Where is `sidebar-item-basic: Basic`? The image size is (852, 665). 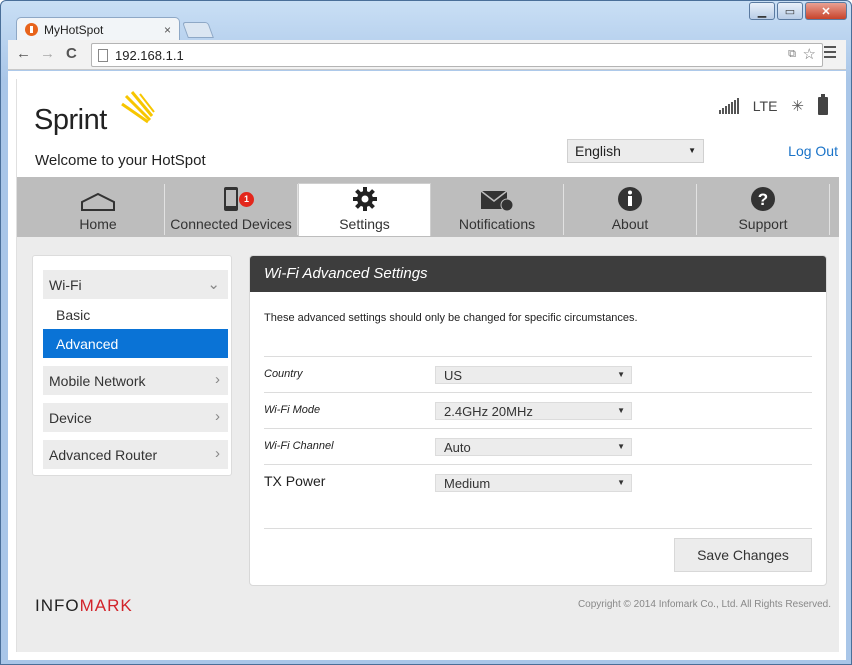
sidebar-item-basic: Basic is located at coordinates (135, 314).